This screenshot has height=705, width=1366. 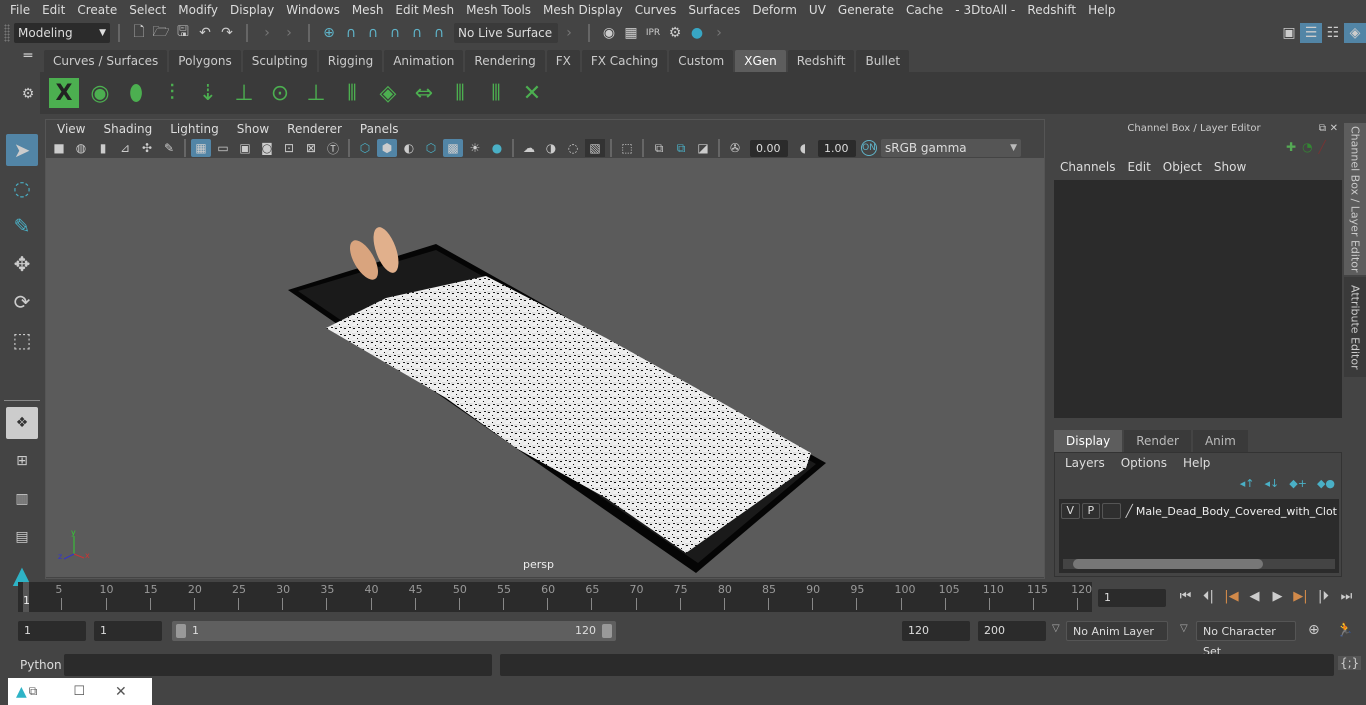 I want to click on modeling-toolkit-icon: ▣, so click(x=1289, y=33).